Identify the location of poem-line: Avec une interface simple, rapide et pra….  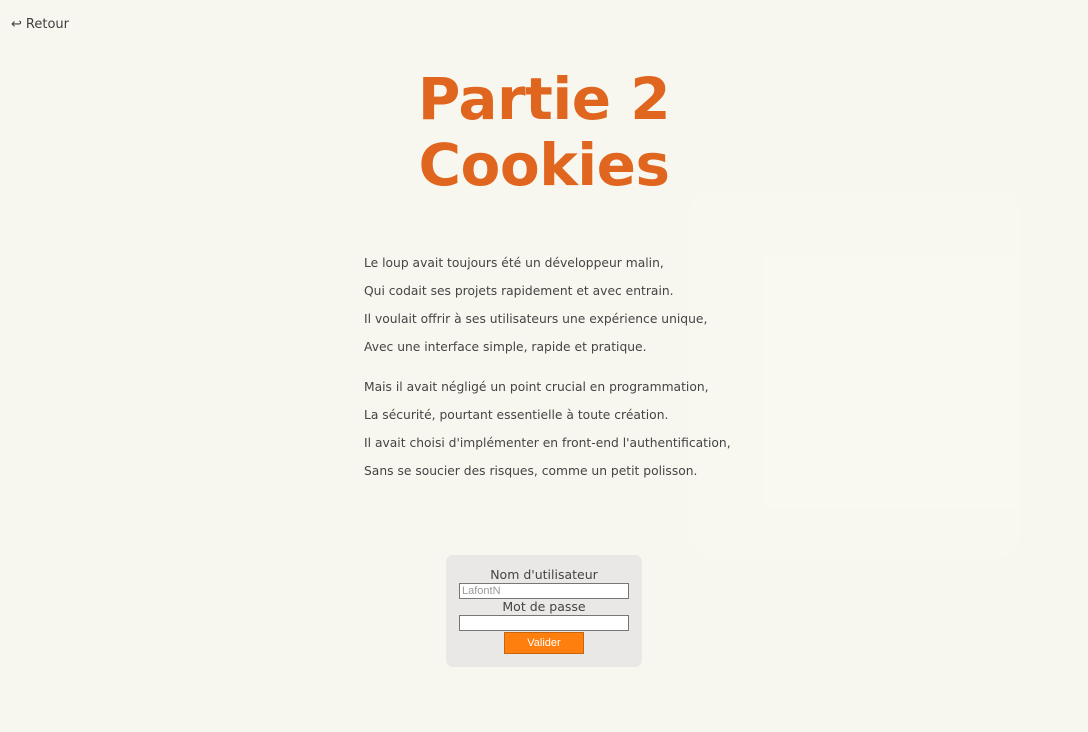
(505, 347).